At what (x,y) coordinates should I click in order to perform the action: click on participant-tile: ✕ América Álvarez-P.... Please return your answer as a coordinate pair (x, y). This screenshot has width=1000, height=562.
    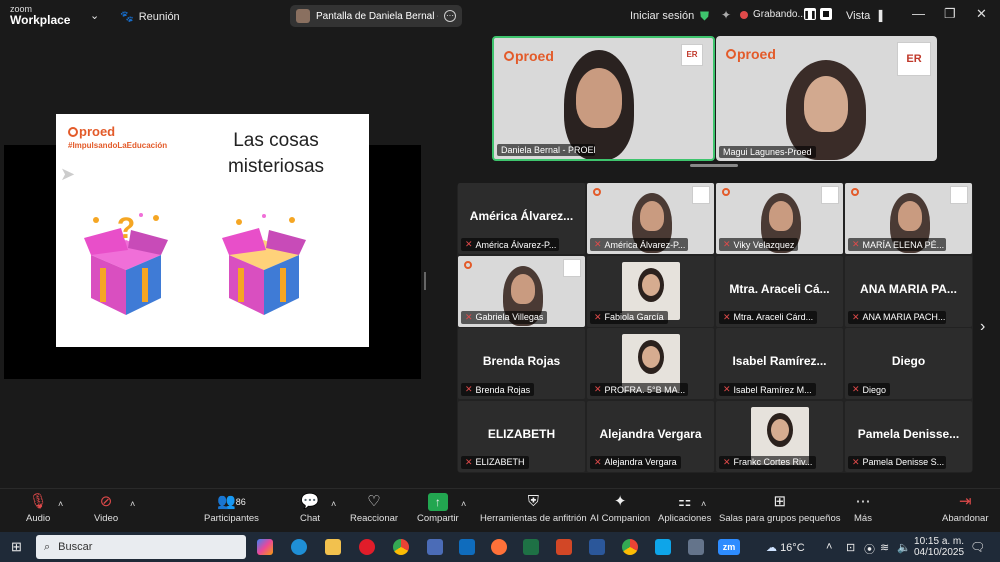
    Looking at the image, I should click on (650, 218).